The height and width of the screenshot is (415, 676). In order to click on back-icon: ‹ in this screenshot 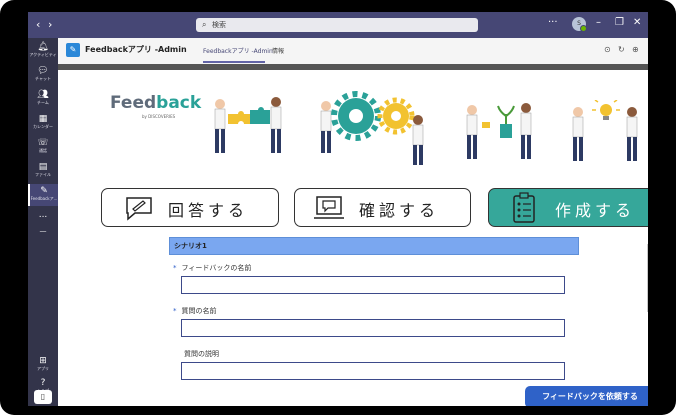, I will do `click(38, 24)`.